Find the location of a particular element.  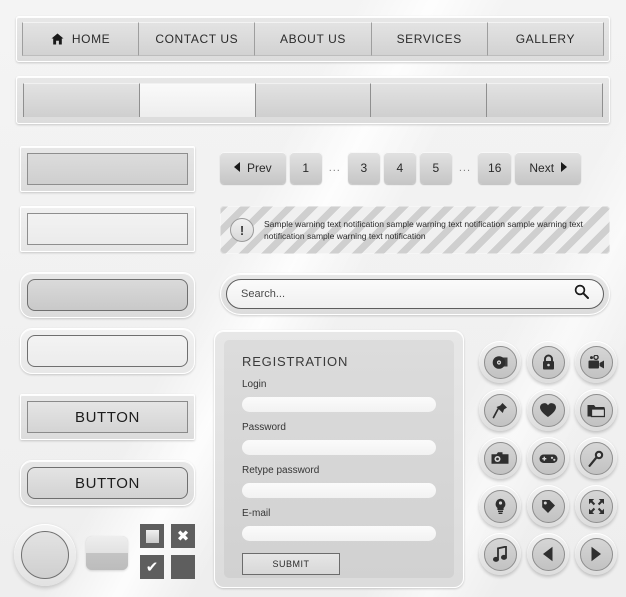

nav-item-contact-us: CONTACT US is located at coordinates (197, 39).